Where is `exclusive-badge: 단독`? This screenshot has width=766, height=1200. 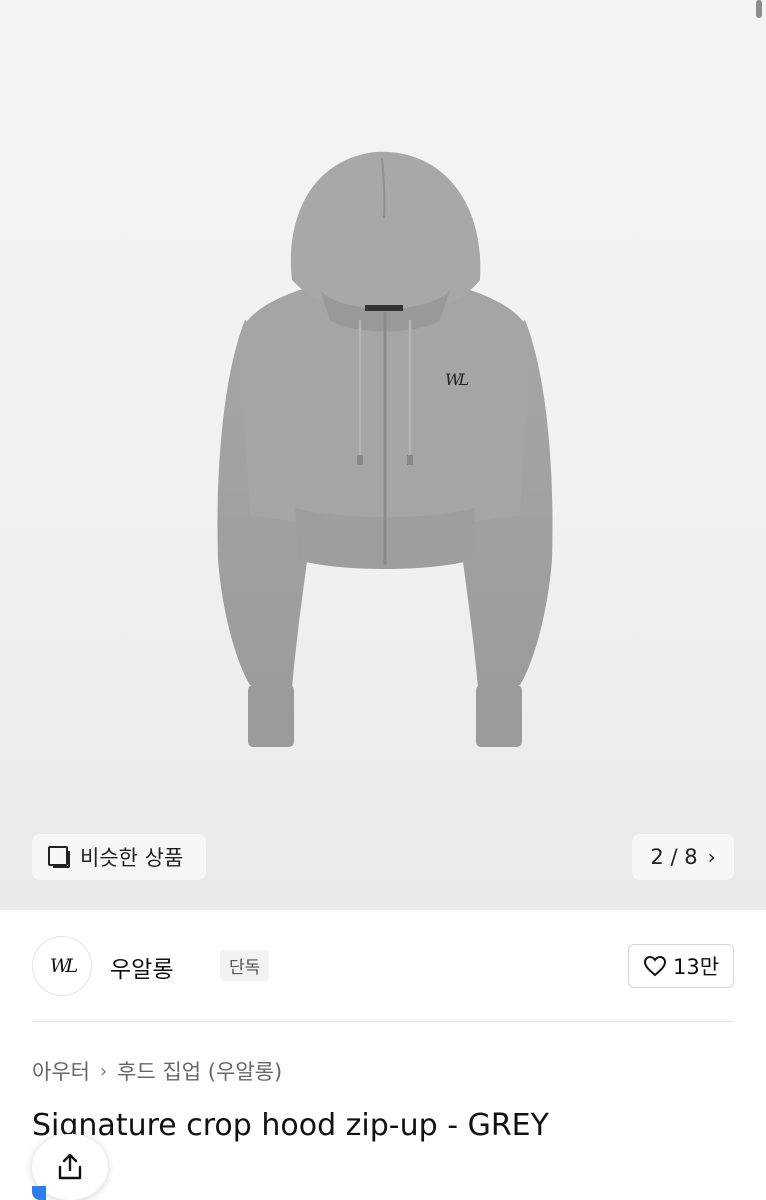
exclusive-badge: 단독 is located at coordinates (245, 965).